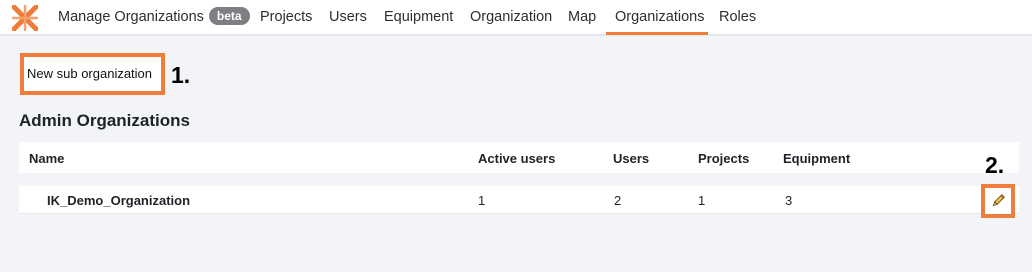 The width and height of the screenshot is (1032, 272). I want to click on row-users: 2, so click(618, 200).